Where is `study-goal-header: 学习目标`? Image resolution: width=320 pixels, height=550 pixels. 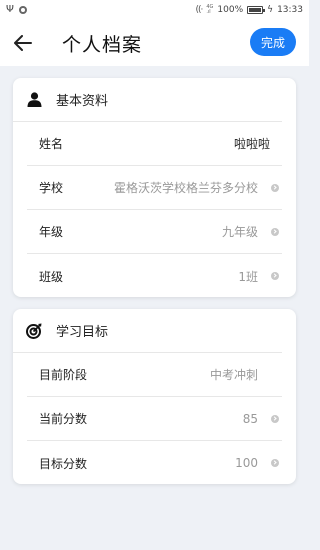
study-goal-header: 学习目标 is located at coordinates (147, 331).